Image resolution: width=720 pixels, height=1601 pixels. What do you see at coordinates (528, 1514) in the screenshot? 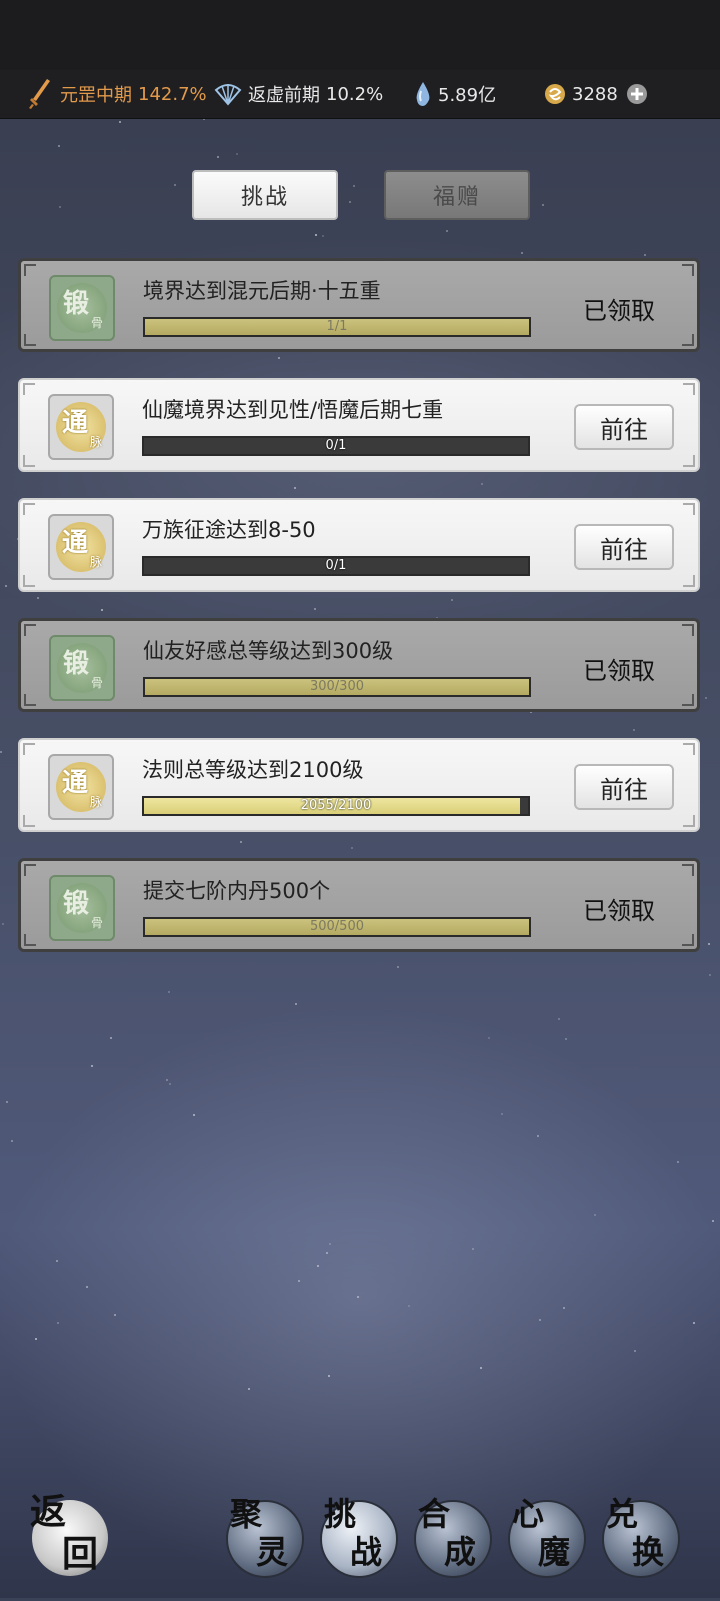
I see `nav-label-1: 心` at bounding box center [528, 1514].